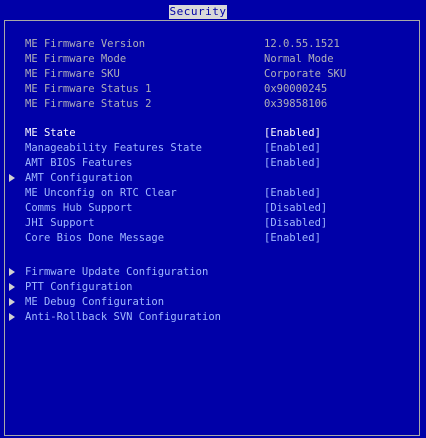 This screenshot has width=426, height=438. Describe the element at coordinates (302, 44) in the screenshot. I see `info-value: 12.0.55.1521` at that location.